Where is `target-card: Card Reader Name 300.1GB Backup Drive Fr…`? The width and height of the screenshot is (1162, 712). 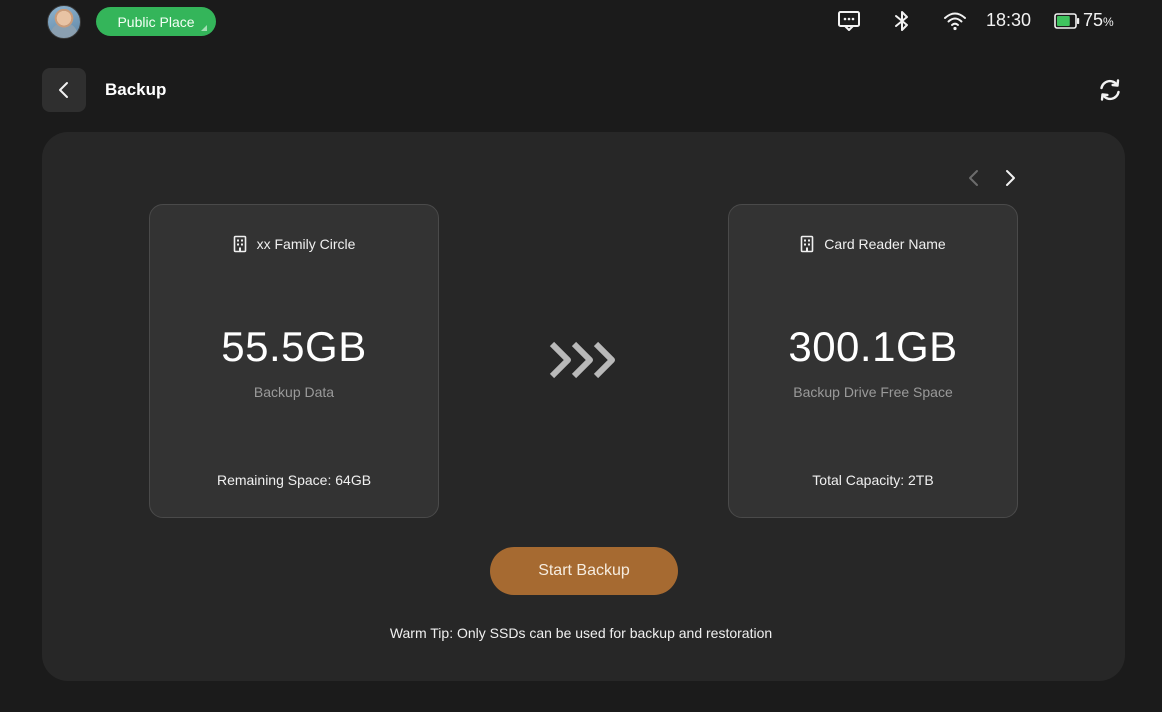 target-card: Card Reader Name 300.1GB Backup Drive Fr… is located at coordinates (873, 361).